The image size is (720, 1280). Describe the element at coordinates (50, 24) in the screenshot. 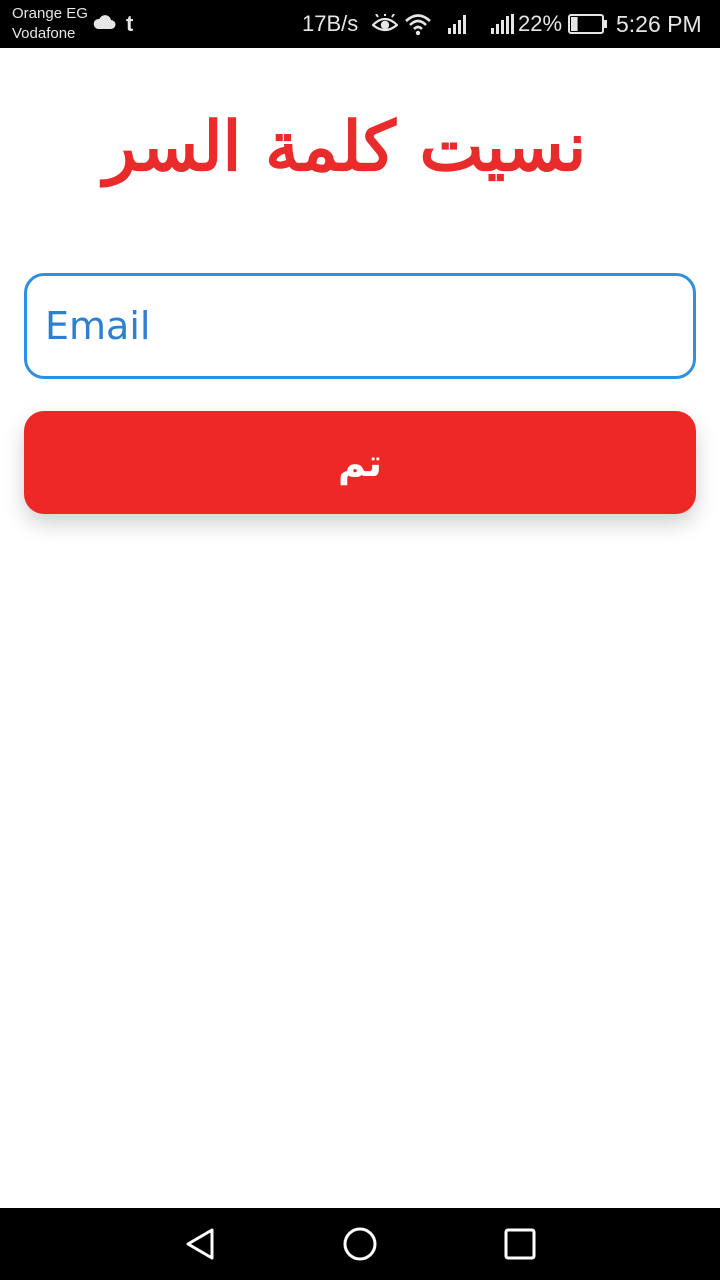

I see `carrier-names: Orange EG Vodafone` at that location.